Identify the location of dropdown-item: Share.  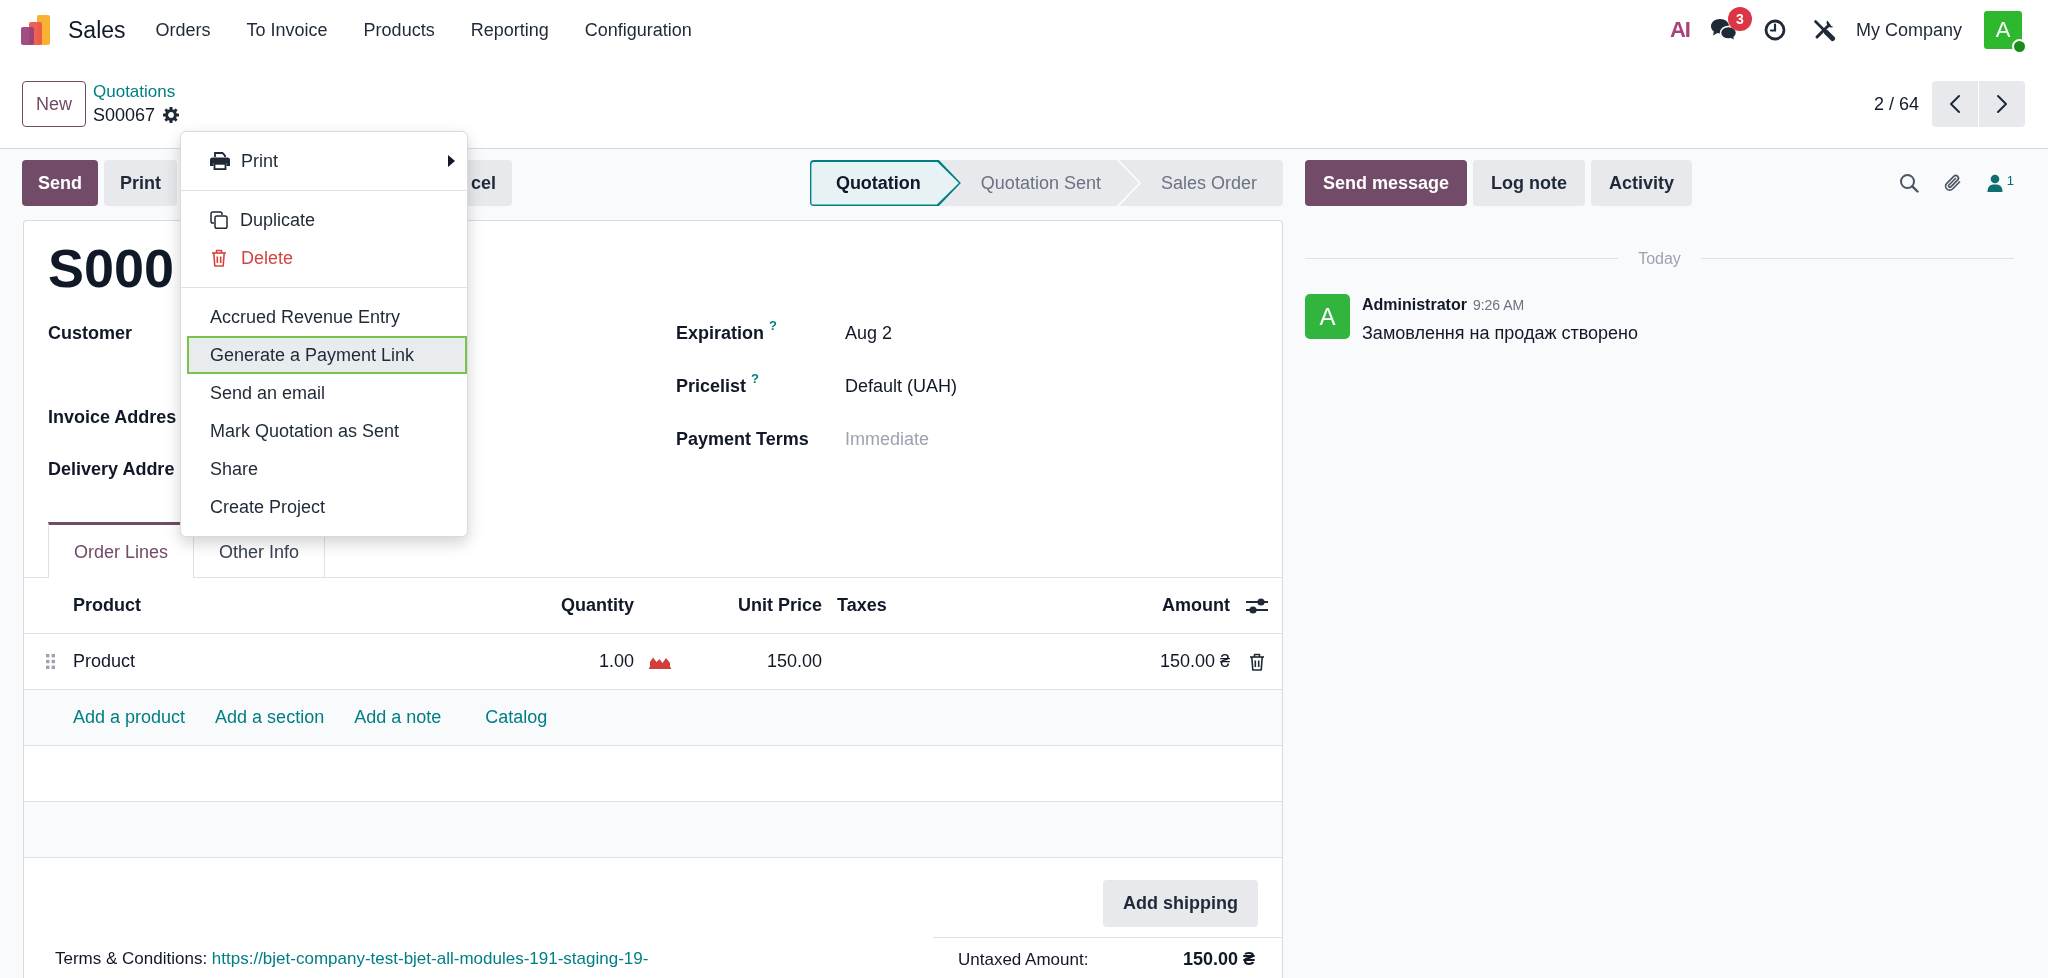
(324, 469).